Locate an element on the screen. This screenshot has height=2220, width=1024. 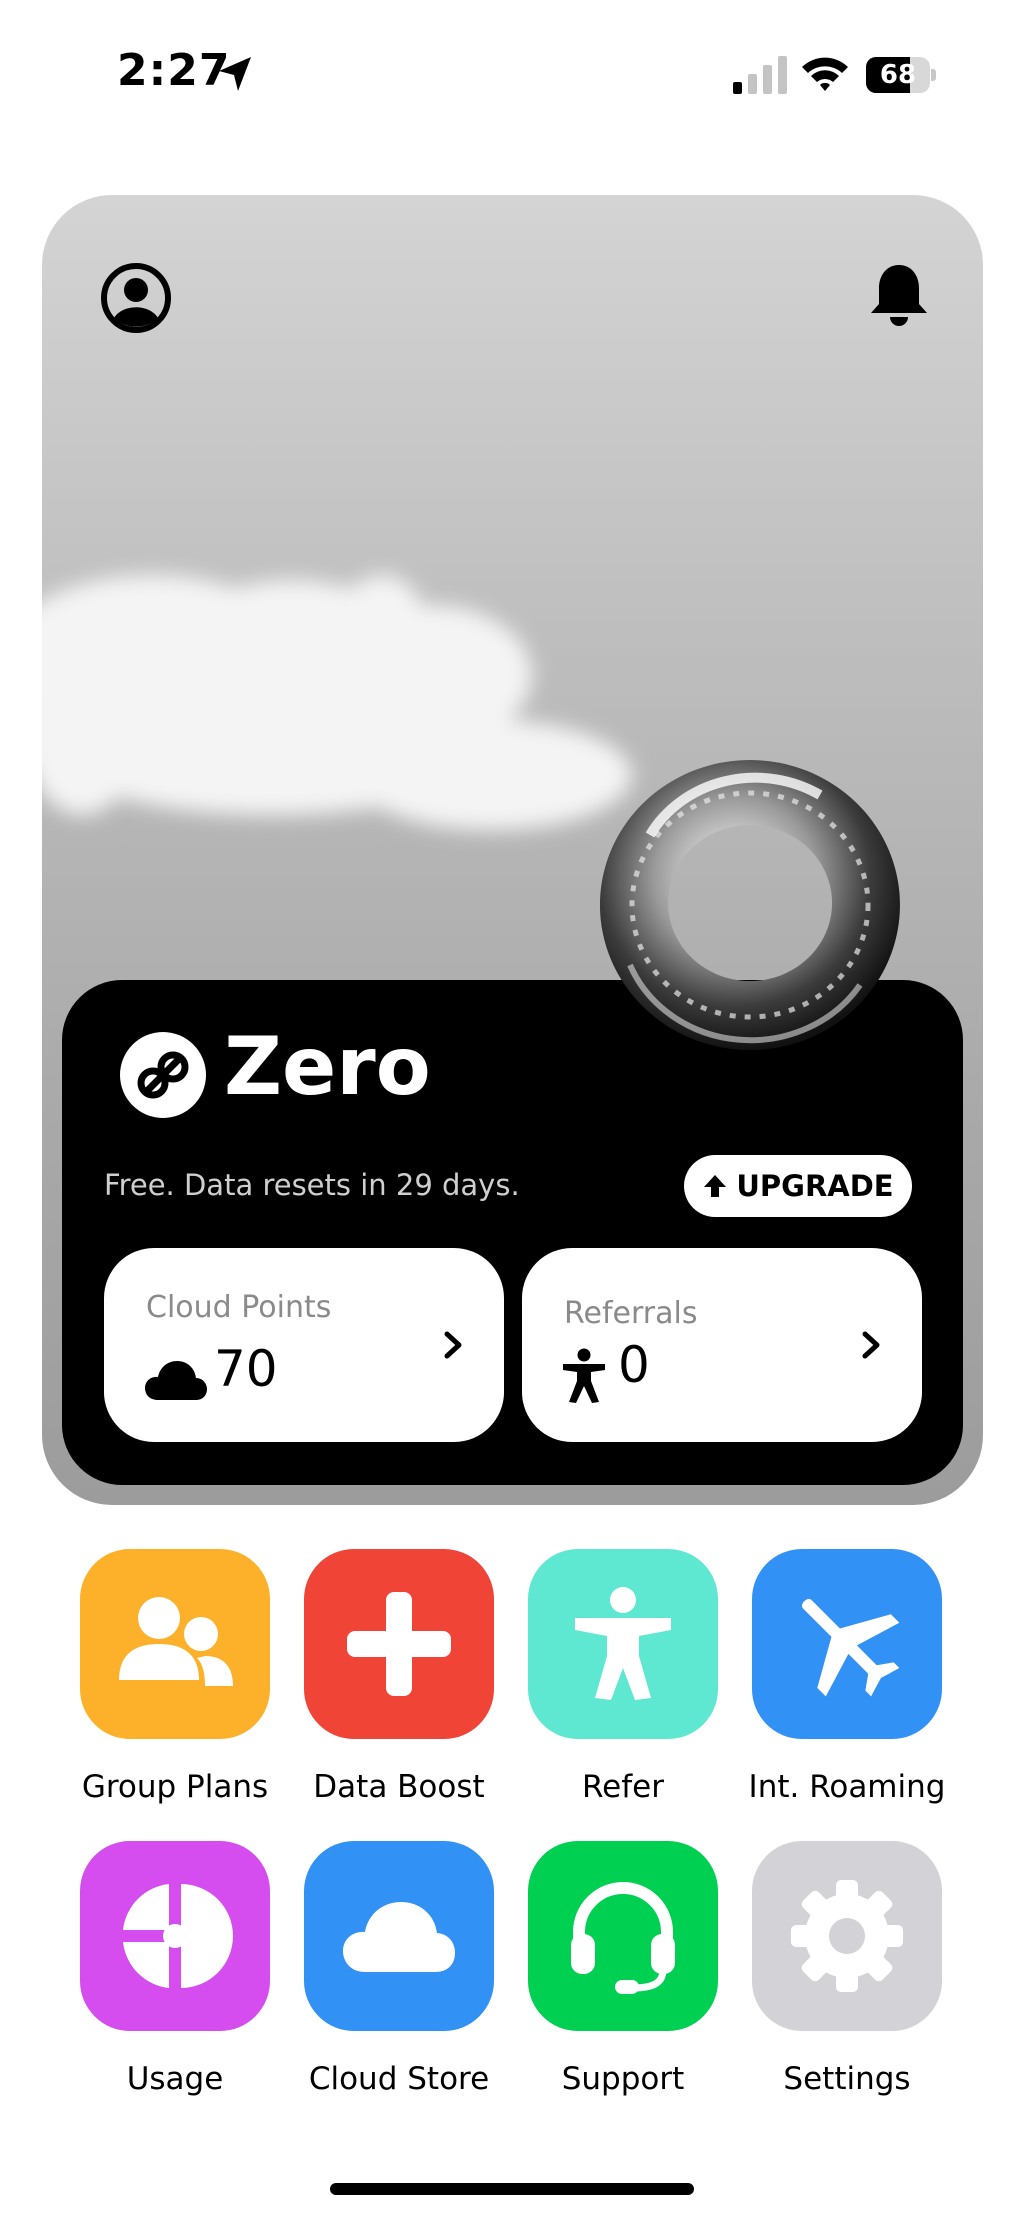
data-boost-tile is located at coordinates (399, 1644).